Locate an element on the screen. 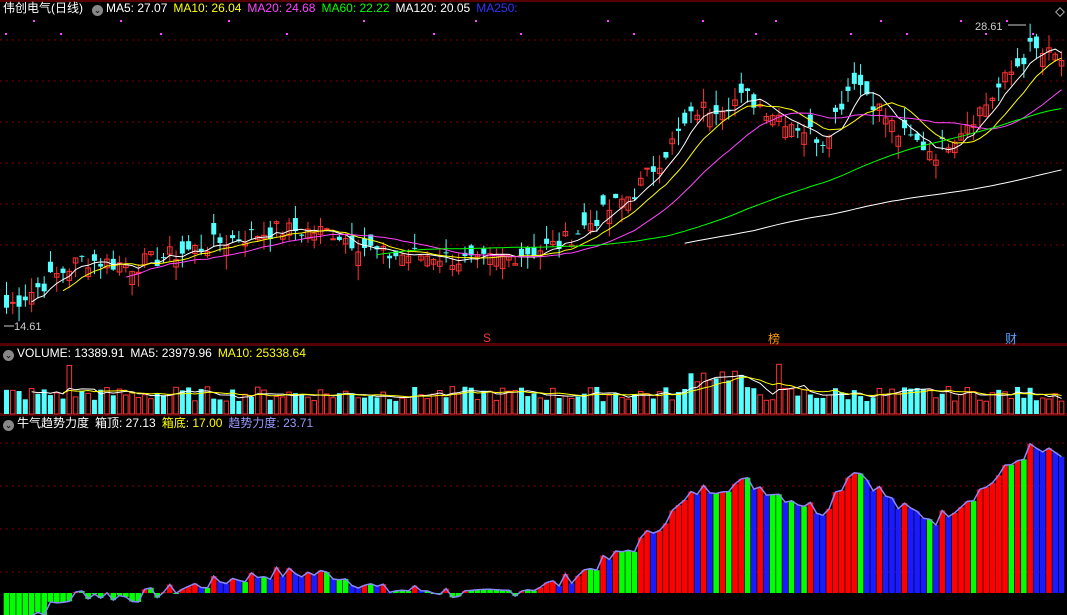 The height and width of the screenshot is (615, 1067). ma-legend-item-0: MA5: 27.07 is located at coordinates (137, 8).